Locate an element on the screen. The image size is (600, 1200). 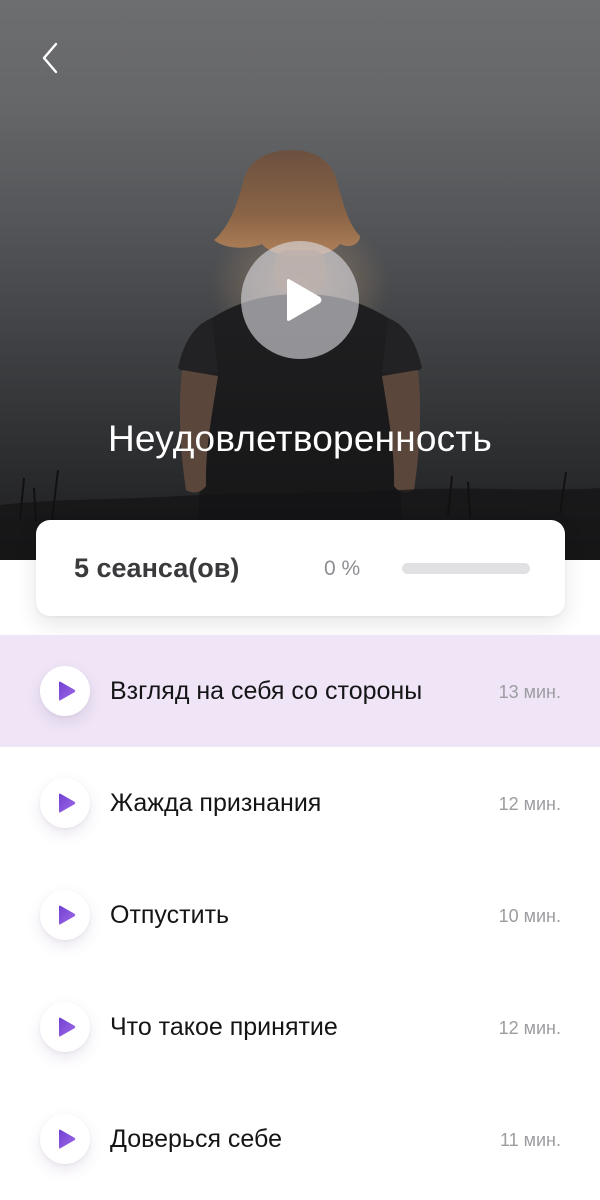
session-title: Отпустить is located at coordinates (170, 915).